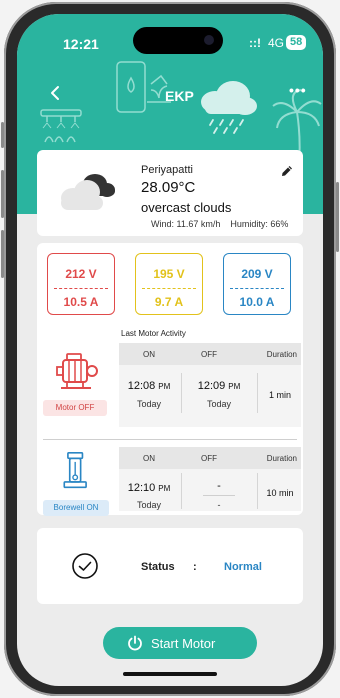 Image resolution: width=340 pixels, height=698 pixels. Describe the element at coordinates (75, 408) in the screenshot. I see `motor-status-badge: Motor OFF` at that location.